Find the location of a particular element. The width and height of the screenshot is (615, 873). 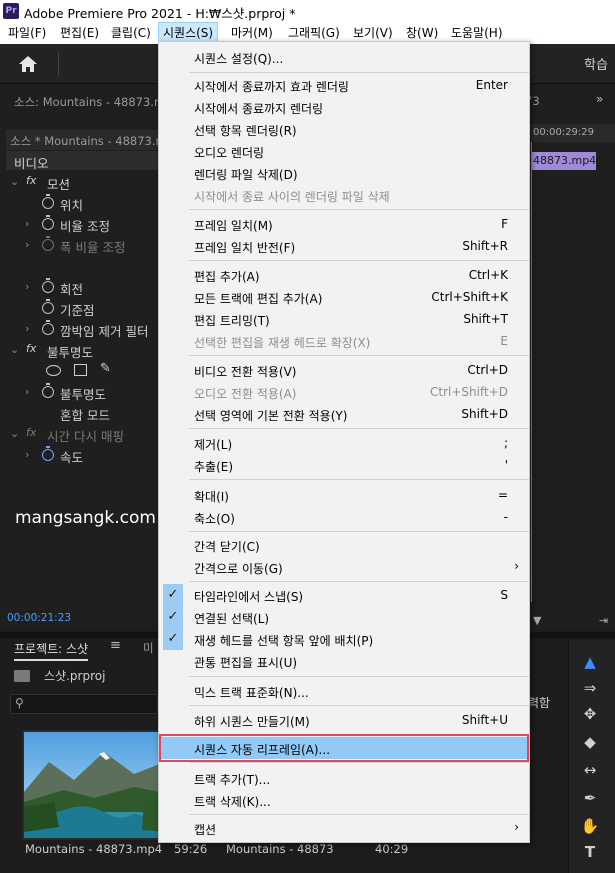

track-select-tool-icon: ⇒ is located at coordinates (590, 688).